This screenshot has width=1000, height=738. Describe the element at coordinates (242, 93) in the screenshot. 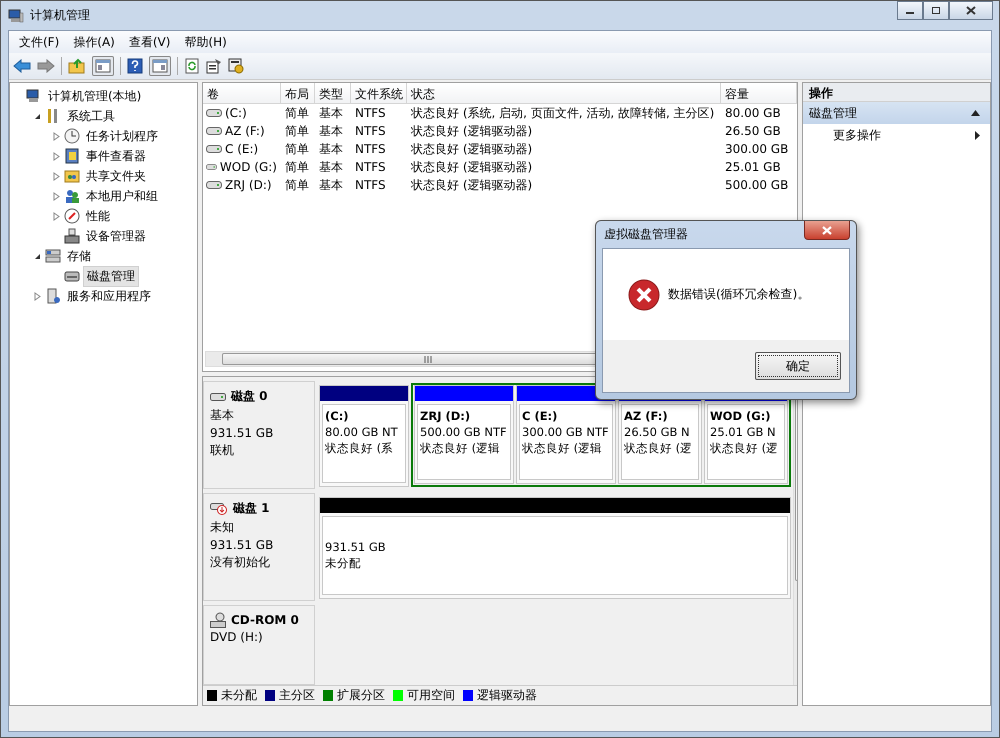

I see `column-header: 卷` at that location.